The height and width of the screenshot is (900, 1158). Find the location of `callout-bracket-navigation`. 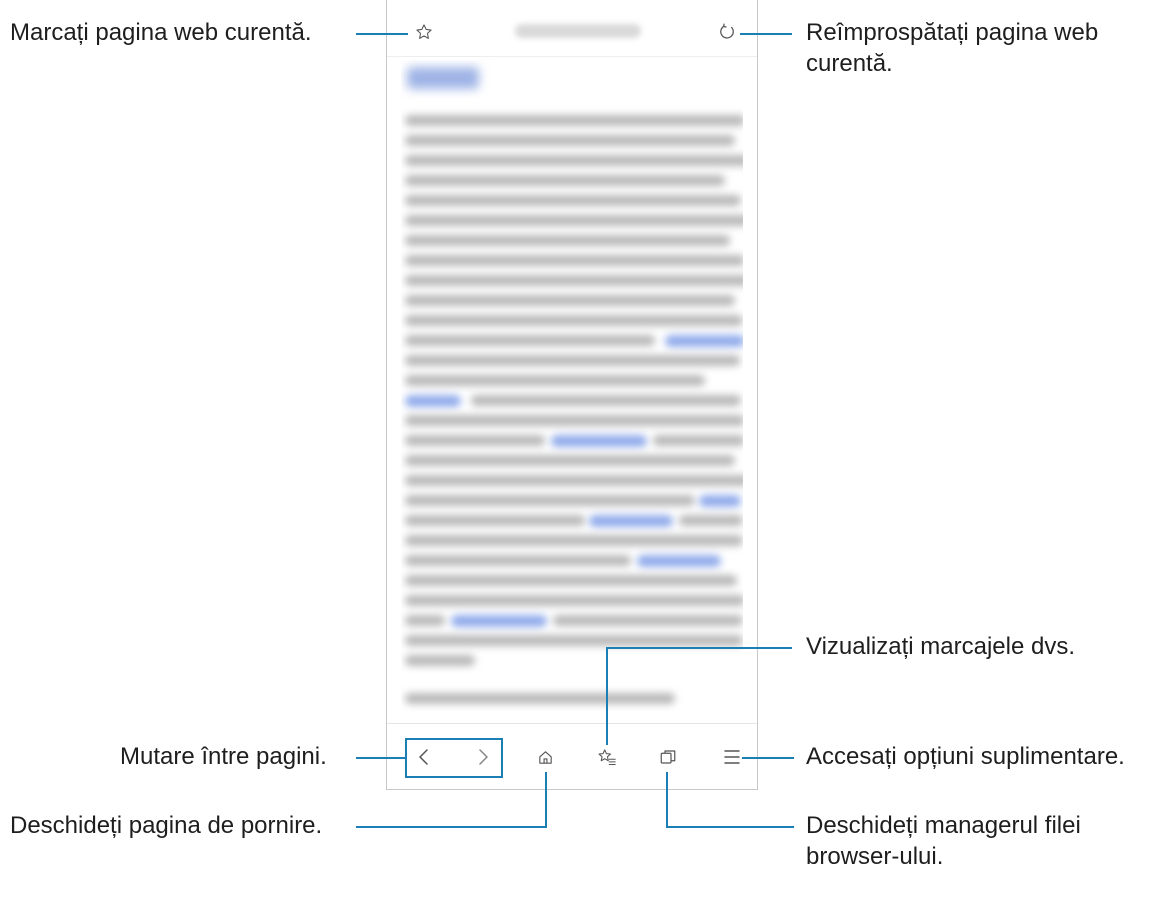

callout-bracket-navigation is located at coordinates (454, 758).